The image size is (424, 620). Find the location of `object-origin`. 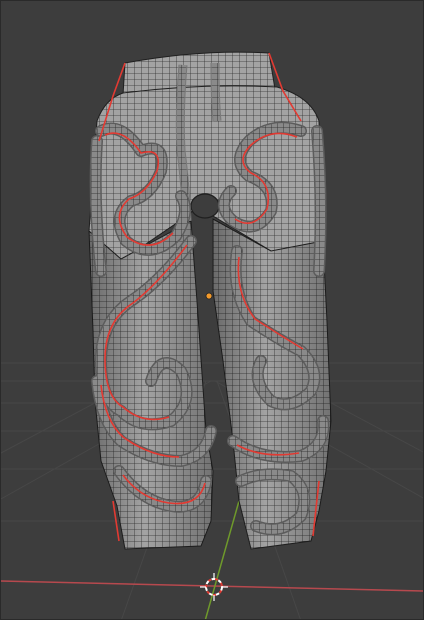

object-origin is located at coordinates (209, 296).